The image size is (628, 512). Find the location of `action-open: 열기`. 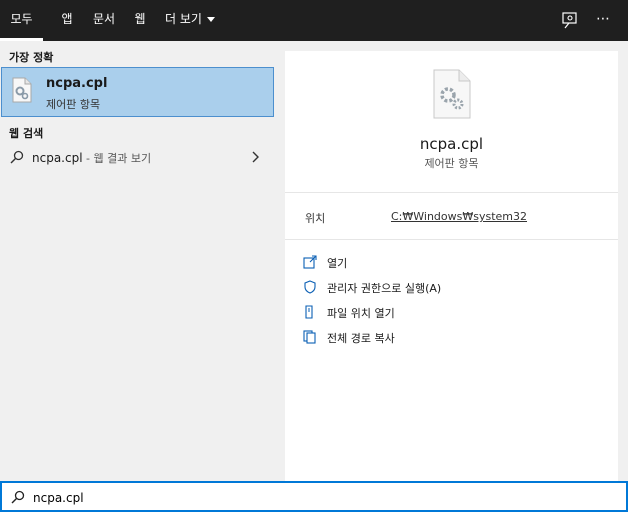

action-open: 열기 is located at coordinates (453, 263).